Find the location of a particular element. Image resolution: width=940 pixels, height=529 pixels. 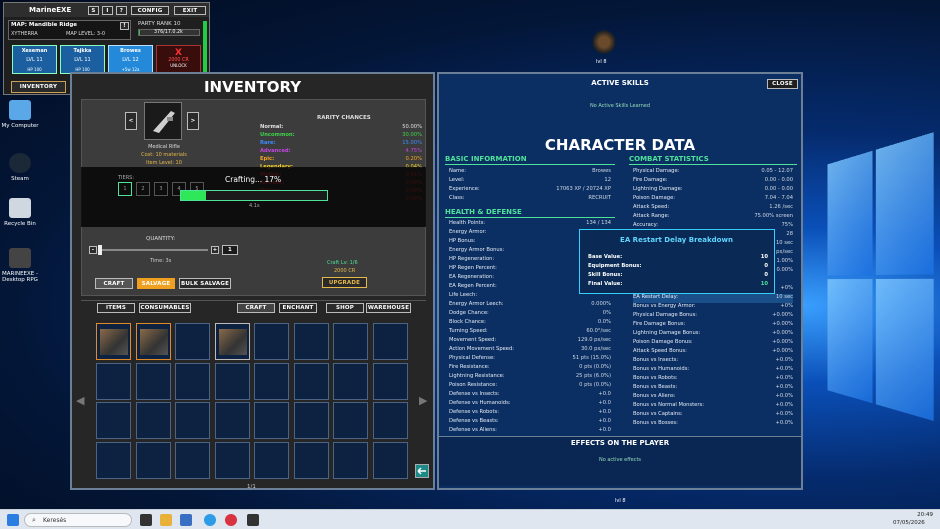

tooltip-row: Final Value: 10 is located at coordinates (678, 285).